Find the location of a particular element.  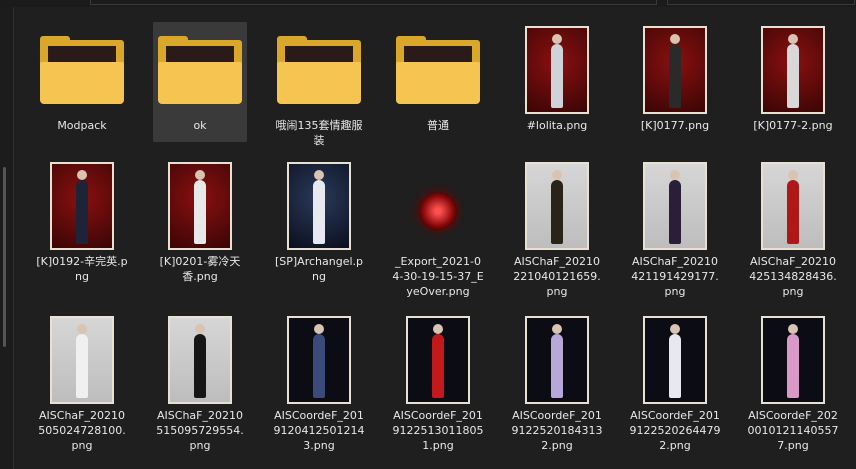

file-name-label: 普通 is located at coordinates (438, 125).